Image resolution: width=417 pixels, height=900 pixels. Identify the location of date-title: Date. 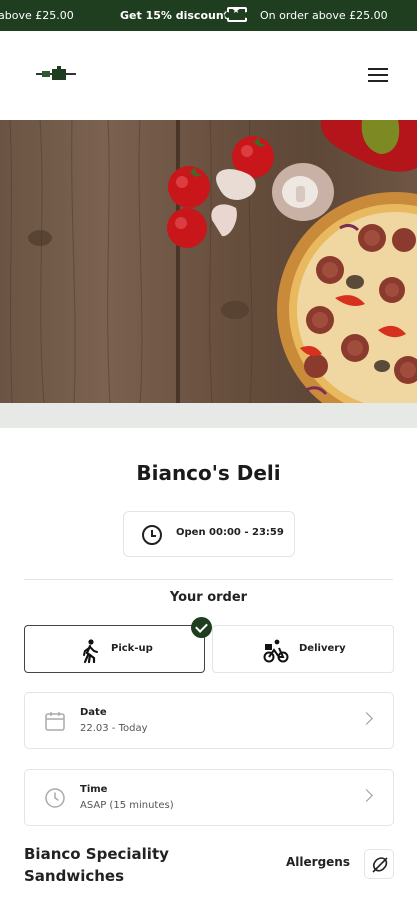
(93, 712).